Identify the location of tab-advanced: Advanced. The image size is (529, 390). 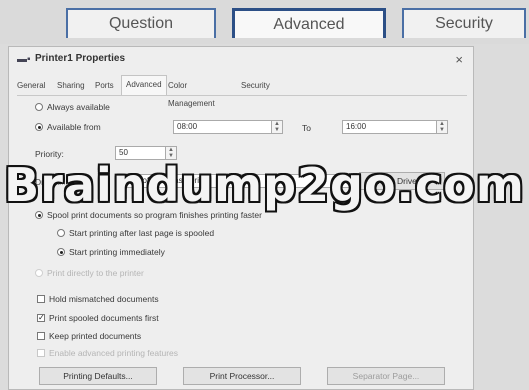
(309, 23).